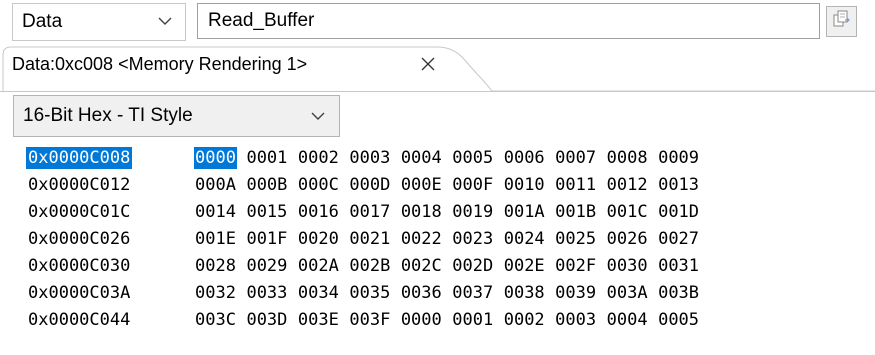 The width and height of the screenshot is (875, 355). Describe the element at coordinates (627, 266) in the screenshot. I see `memory-cell: 0030` at that location.